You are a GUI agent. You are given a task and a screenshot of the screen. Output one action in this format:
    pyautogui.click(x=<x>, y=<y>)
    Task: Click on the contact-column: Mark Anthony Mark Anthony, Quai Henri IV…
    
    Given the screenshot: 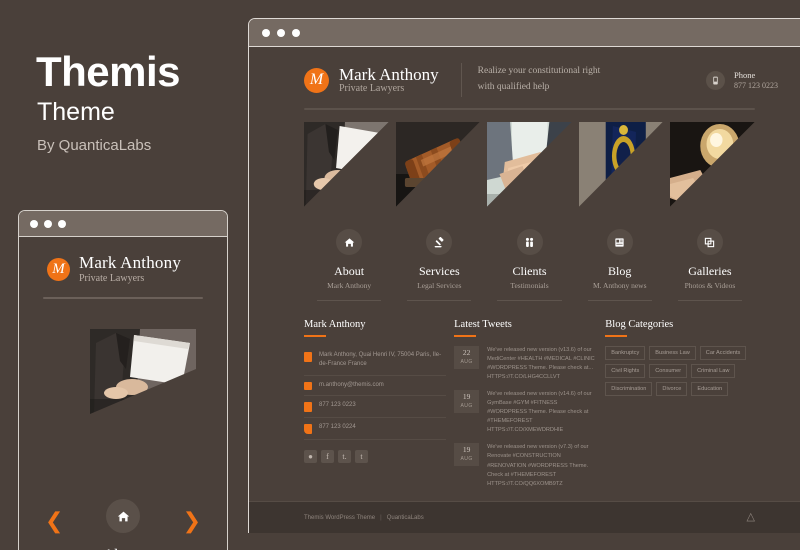 What is the action you would take?
    pyautogui.click(x=375, y=408)
    